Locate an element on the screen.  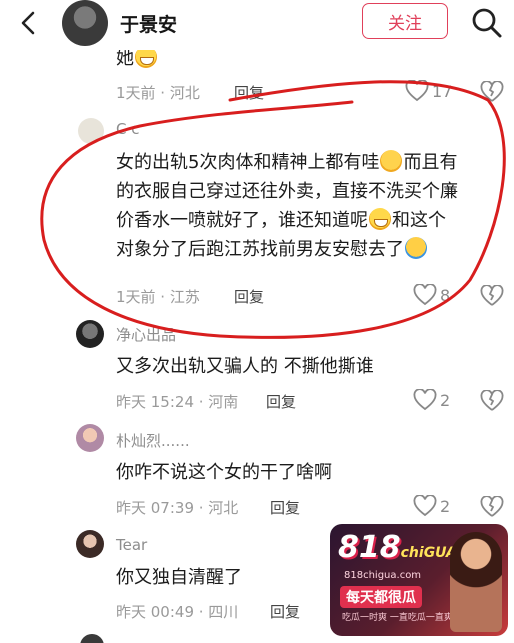
like-button: 17 is located at coordinates (428, 91).